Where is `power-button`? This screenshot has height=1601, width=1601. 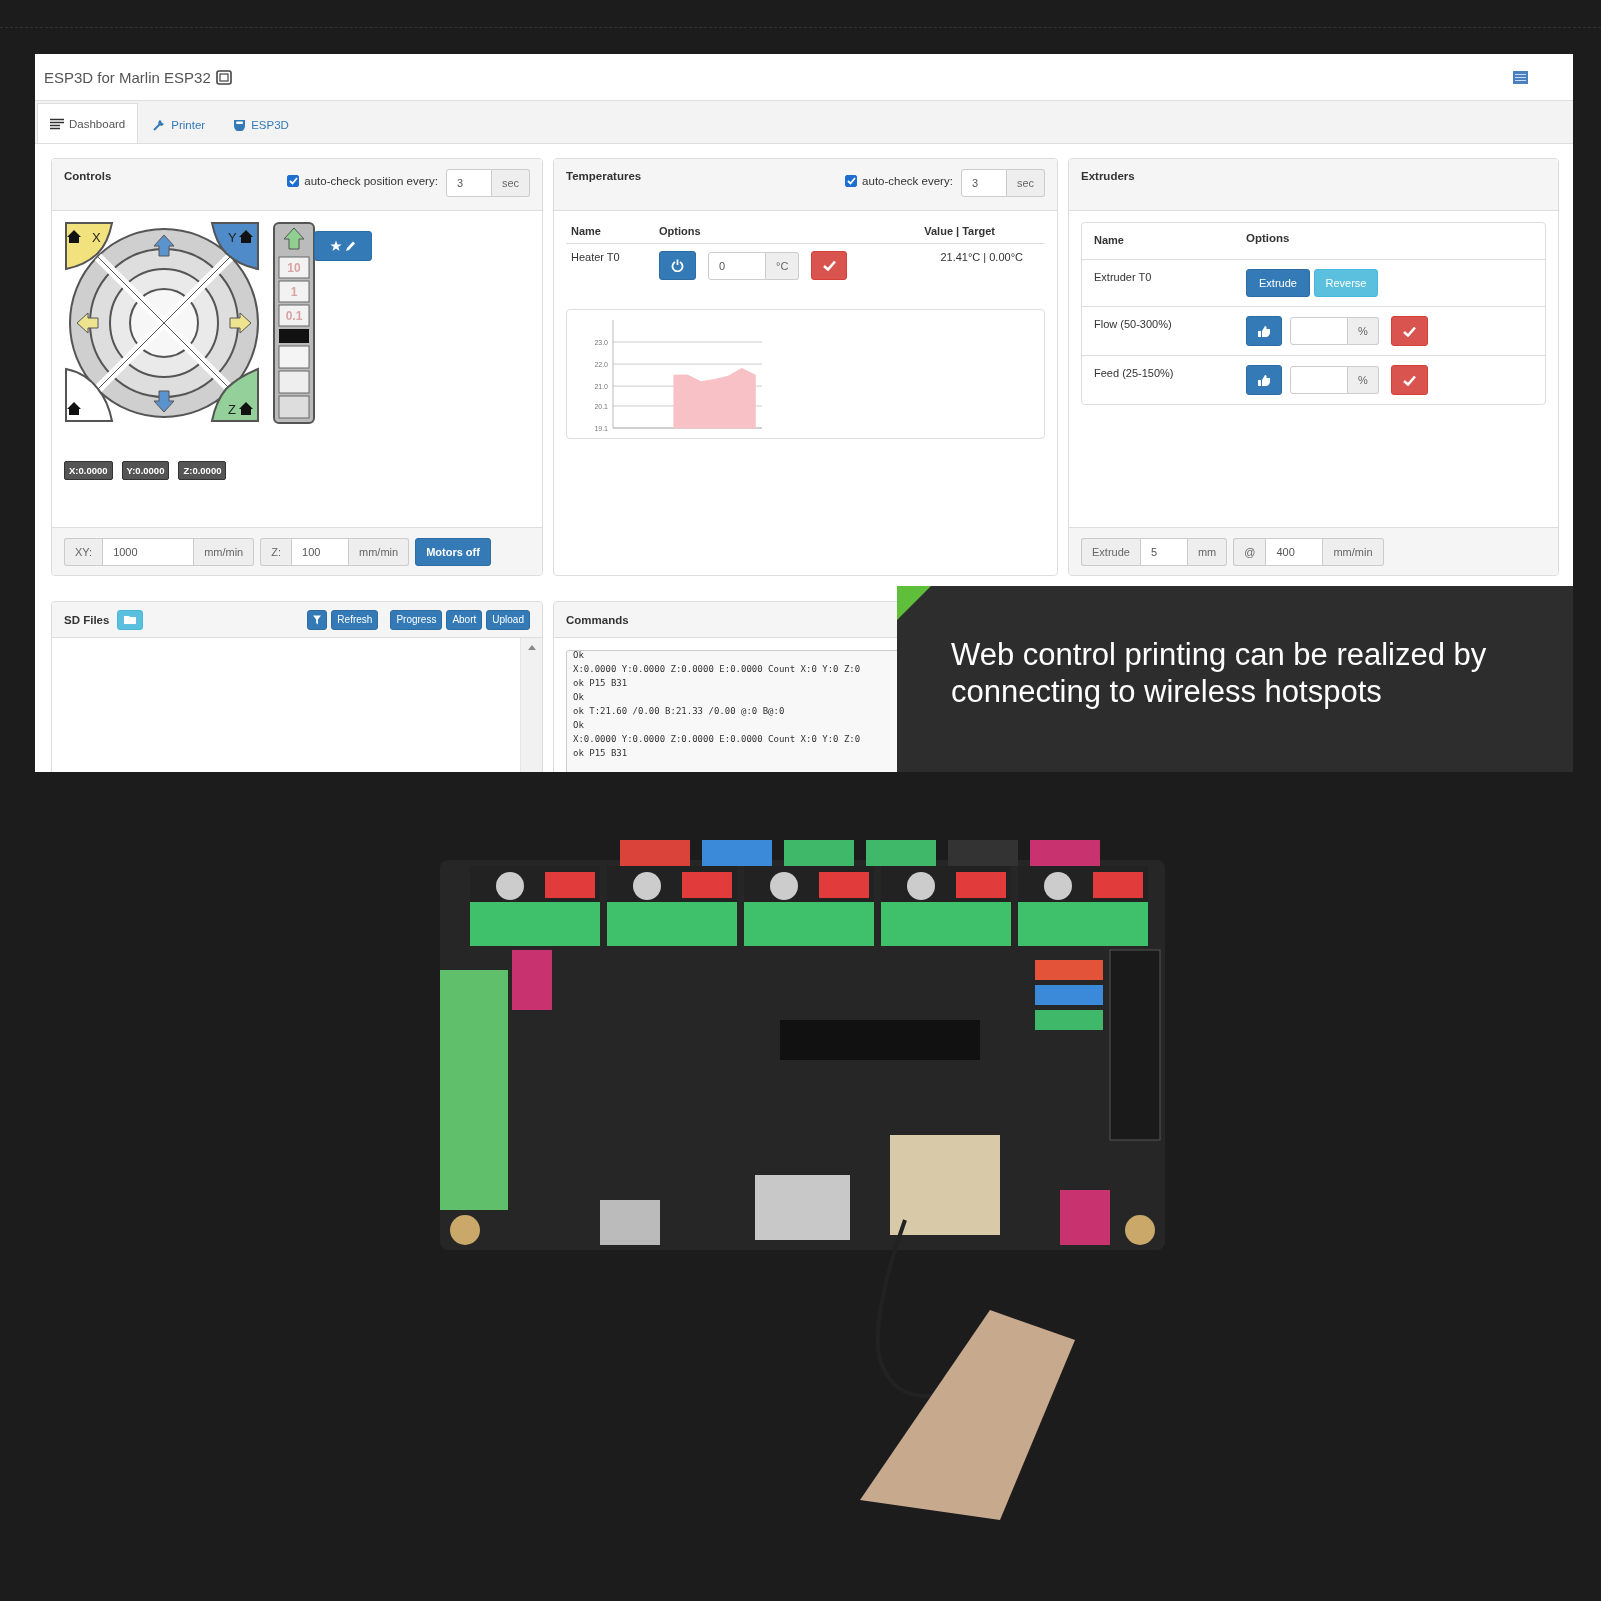
power-button is located at coordinates (677, 265).